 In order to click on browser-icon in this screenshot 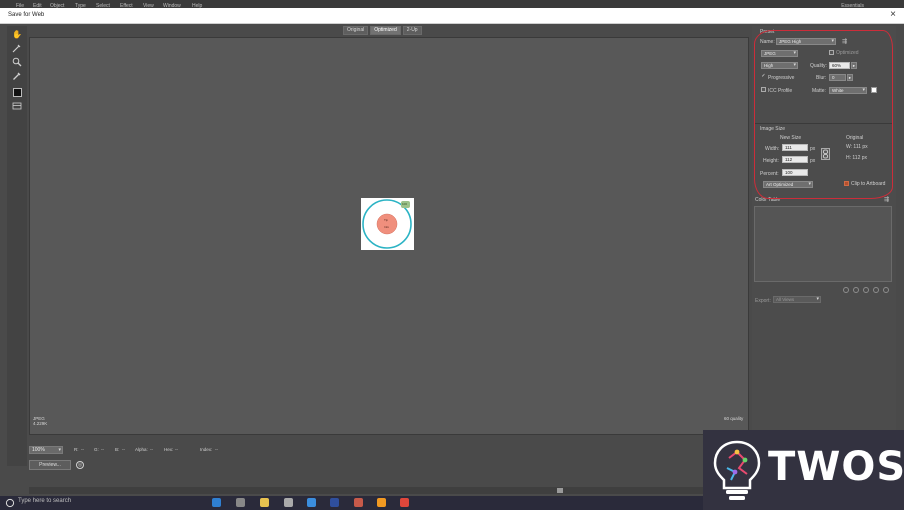, I will do `click(311, 502)`.